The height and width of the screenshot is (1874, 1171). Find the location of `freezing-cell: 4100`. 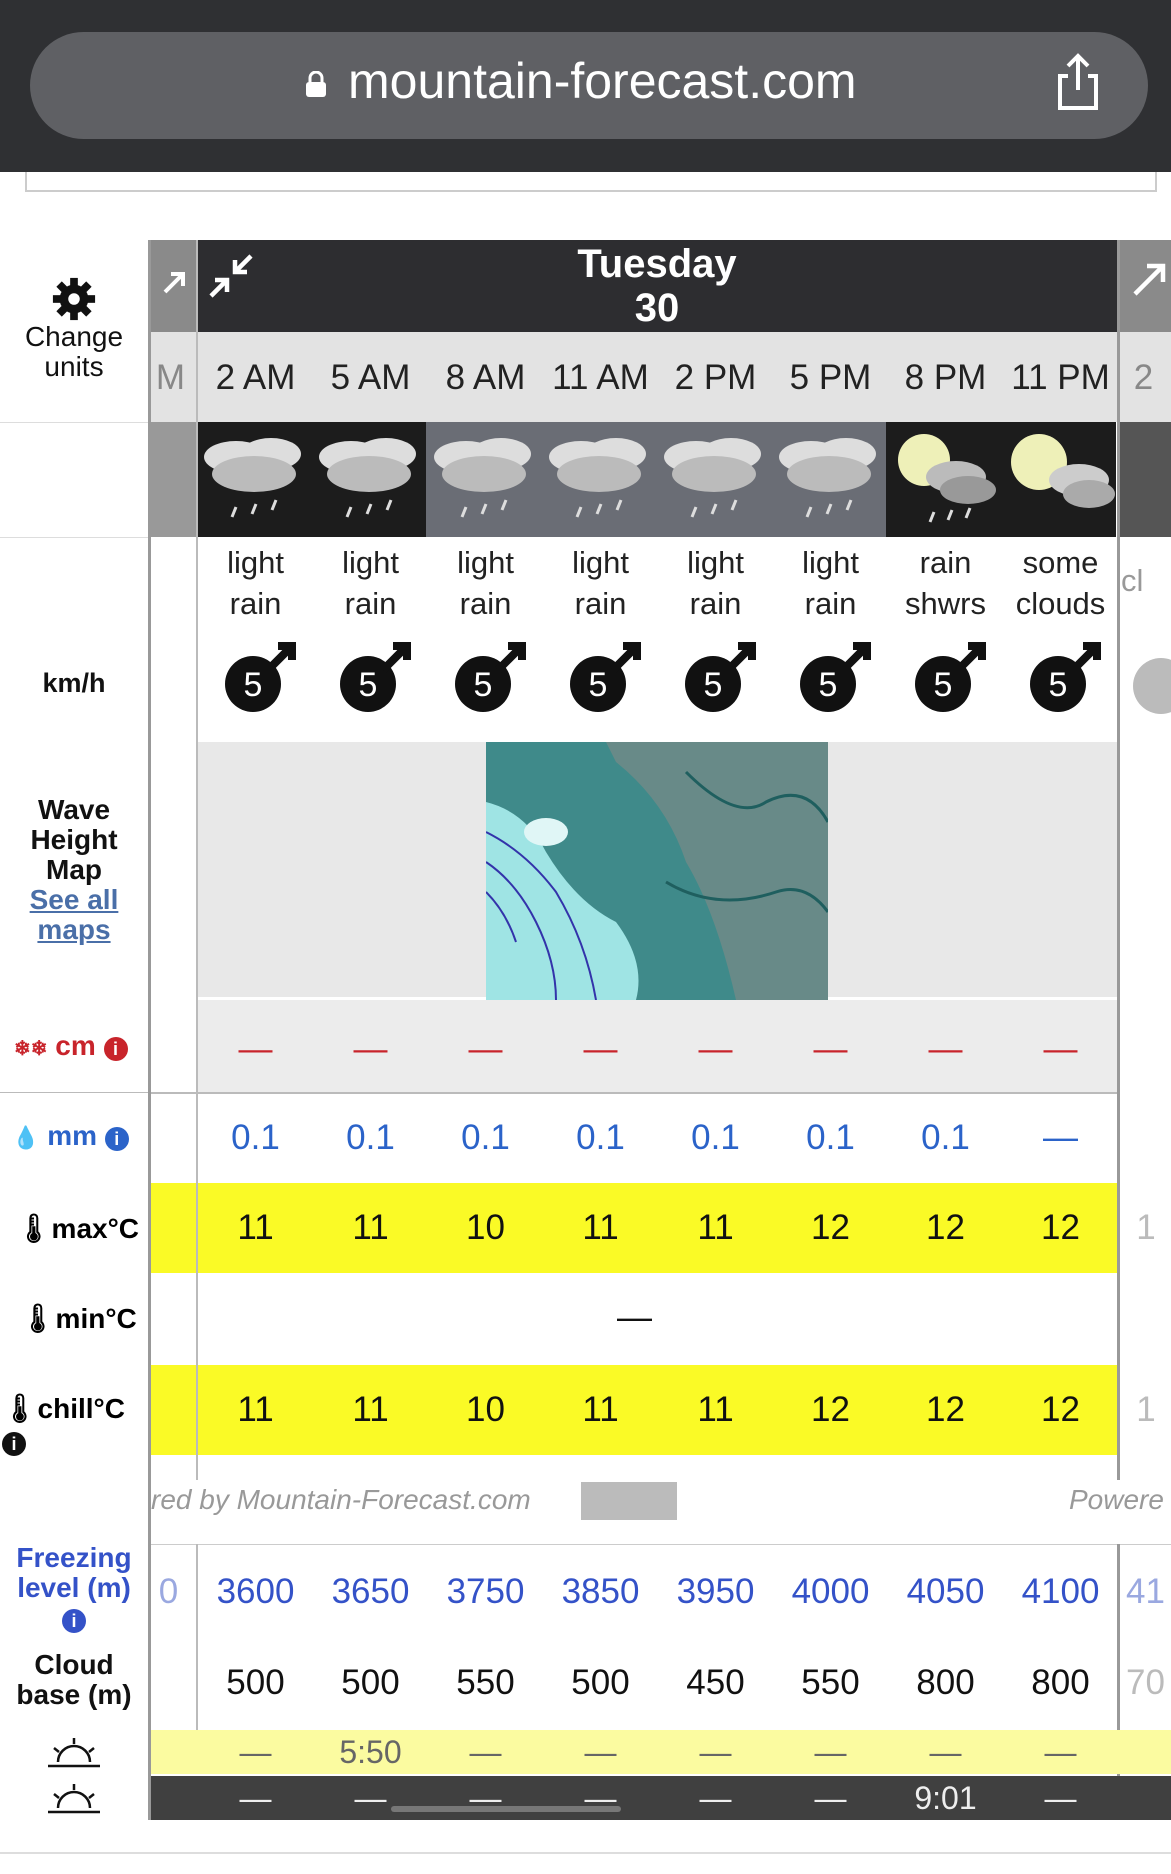

freezing-cell: 4100 is located at coordinates (1060, 1591).